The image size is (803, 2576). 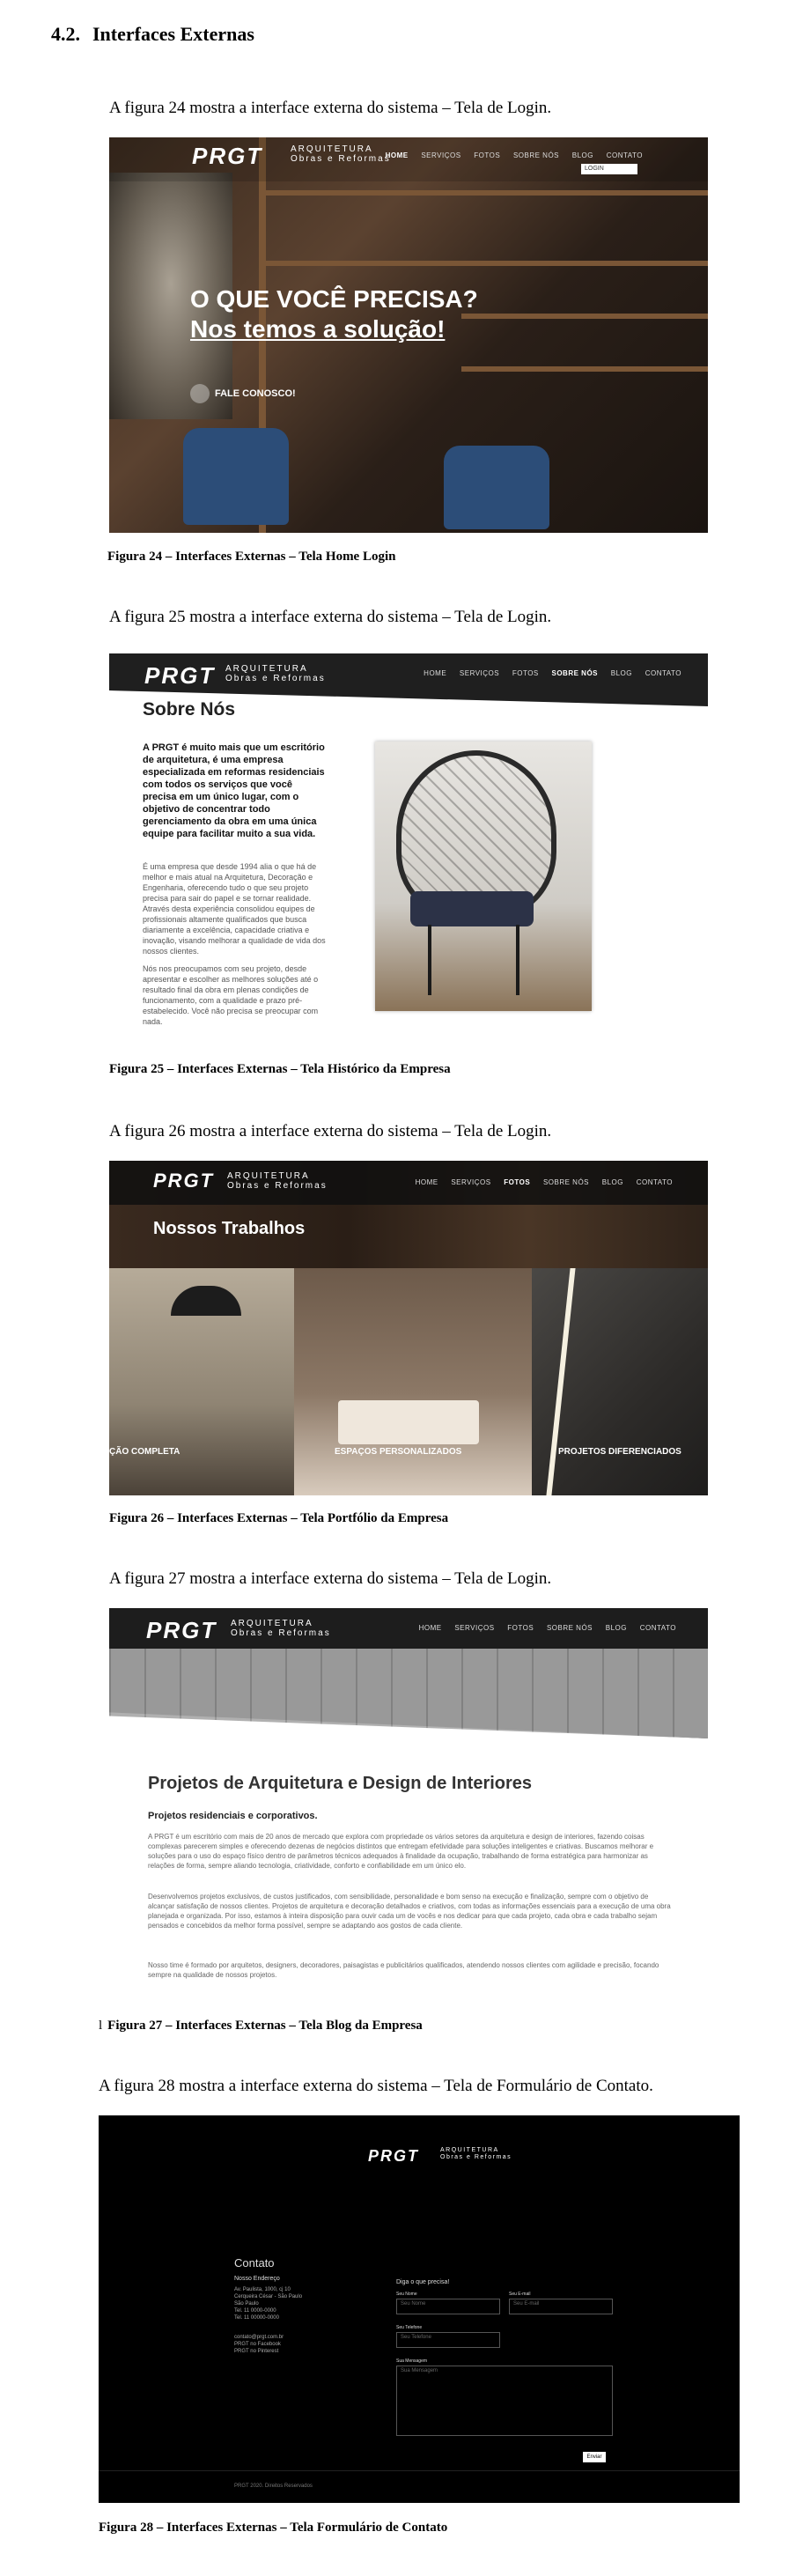 What do you see at coordinates (202, 1381) in the screenshot?
I see `portfolio-tile-1: ÇÃO COMPLETA` at bounding box center [202, 1381].